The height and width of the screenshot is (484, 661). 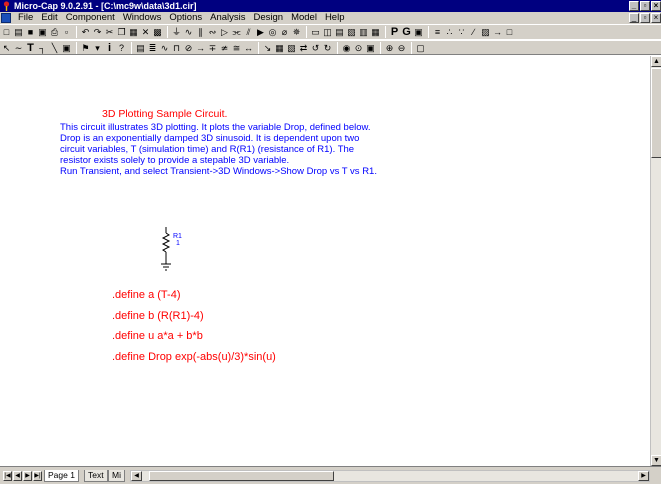 What do you see at coordinates (461, 32) in the screenshot?
I see `node-voltage-icon: ∵` at bounding box center [461, 32].